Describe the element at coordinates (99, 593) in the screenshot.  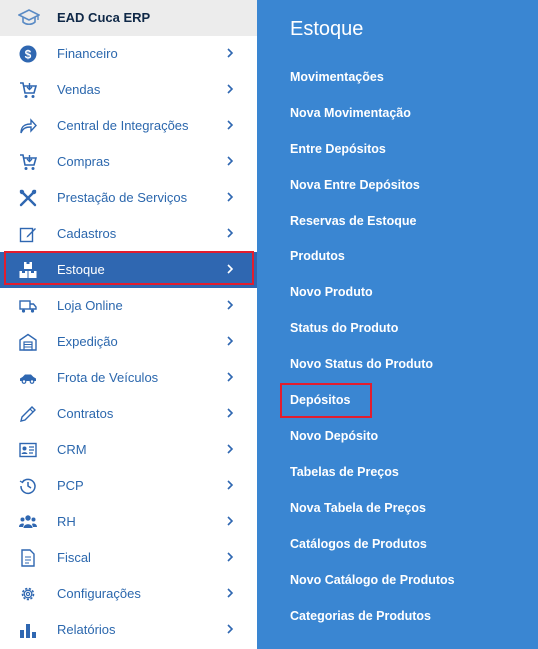
I see `menu-label: Configurações` at that location.